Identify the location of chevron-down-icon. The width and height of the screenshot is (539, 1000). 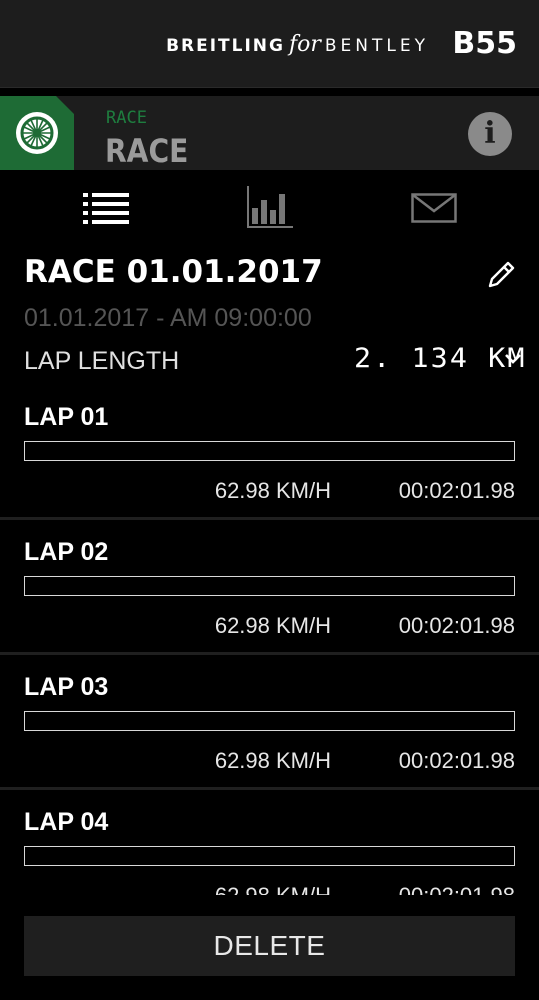
(513, 359).